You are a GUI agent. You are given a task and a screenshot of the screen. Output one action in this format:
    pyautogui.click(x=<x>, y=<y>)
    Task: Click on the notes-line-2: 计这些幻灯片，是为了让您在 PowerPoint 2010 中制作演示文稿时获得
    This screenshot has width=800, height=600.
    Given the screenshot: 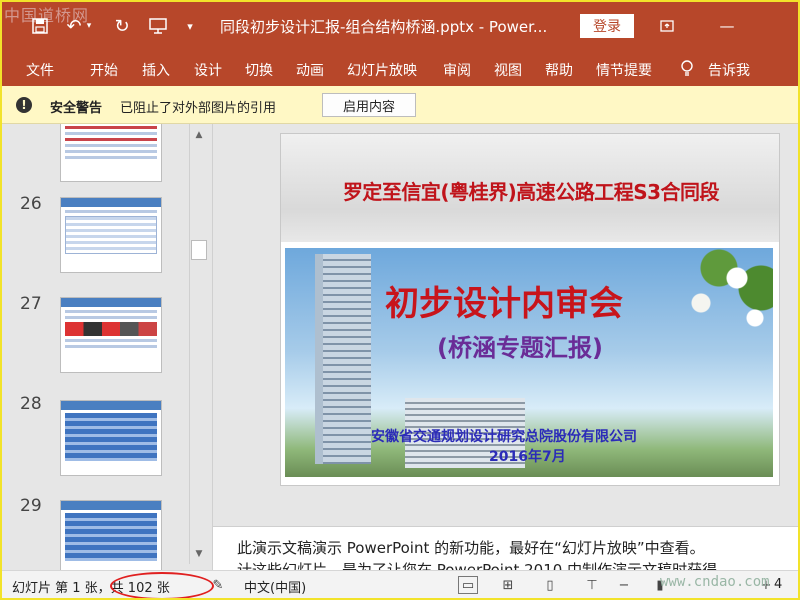 What is the action you would take?
    pyautogui.click(x=477, y=565)
    